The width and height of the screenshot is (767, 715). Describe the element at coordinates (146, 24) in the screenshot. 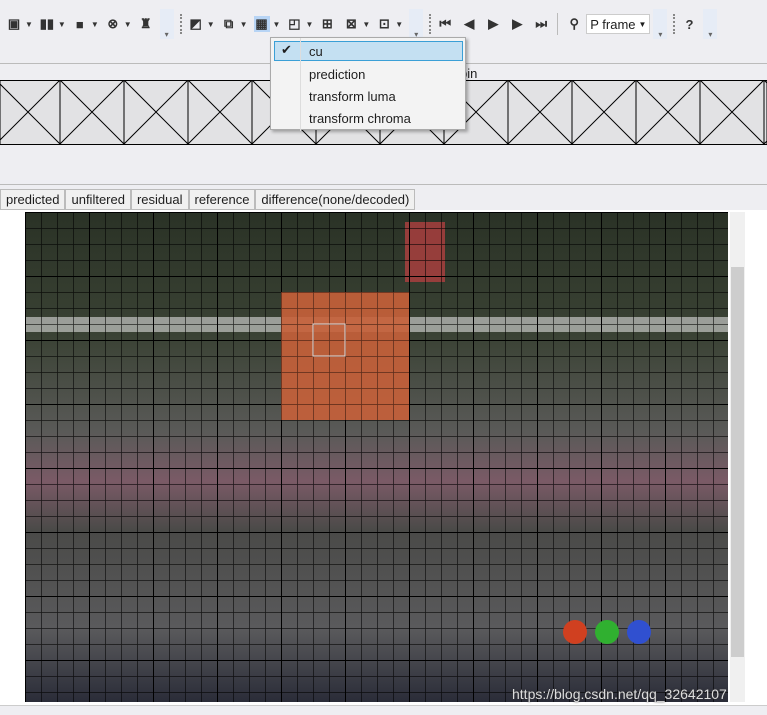

I see `bug-icon: ♜` at that location.